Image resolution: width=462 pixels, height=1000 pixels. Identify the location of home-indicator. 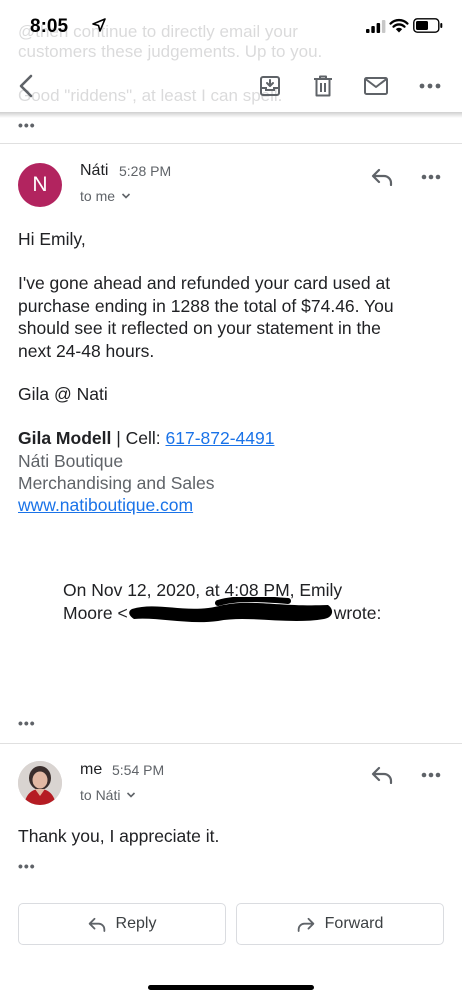
(231, 987).